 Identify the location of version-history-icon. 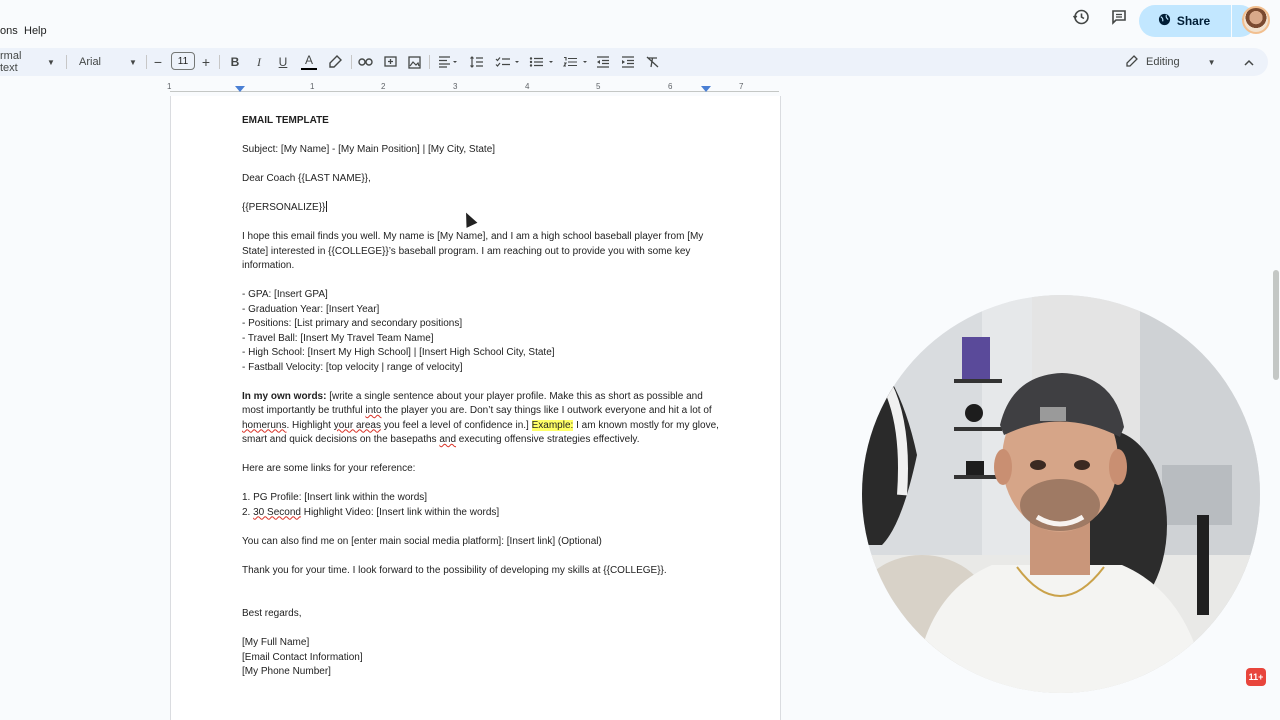
(1081, 17).